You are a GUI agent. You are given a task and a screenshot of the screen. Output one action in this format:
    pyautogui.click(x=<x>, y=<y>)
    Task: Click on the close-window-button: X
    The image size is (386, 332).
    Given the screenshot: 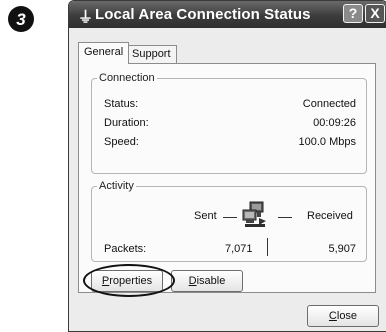 What is the action you would take?
    pyautogui.click(x=375, y=13)
    